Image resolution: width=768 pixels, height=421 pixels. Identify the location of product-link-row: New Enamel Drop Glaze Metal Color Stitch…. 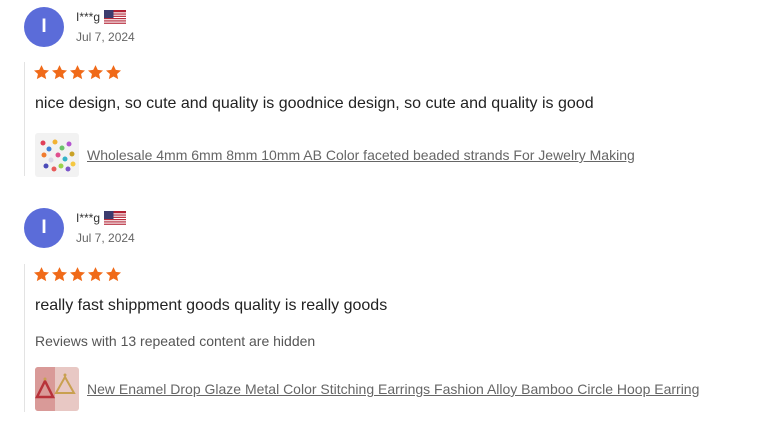
(367, 389).